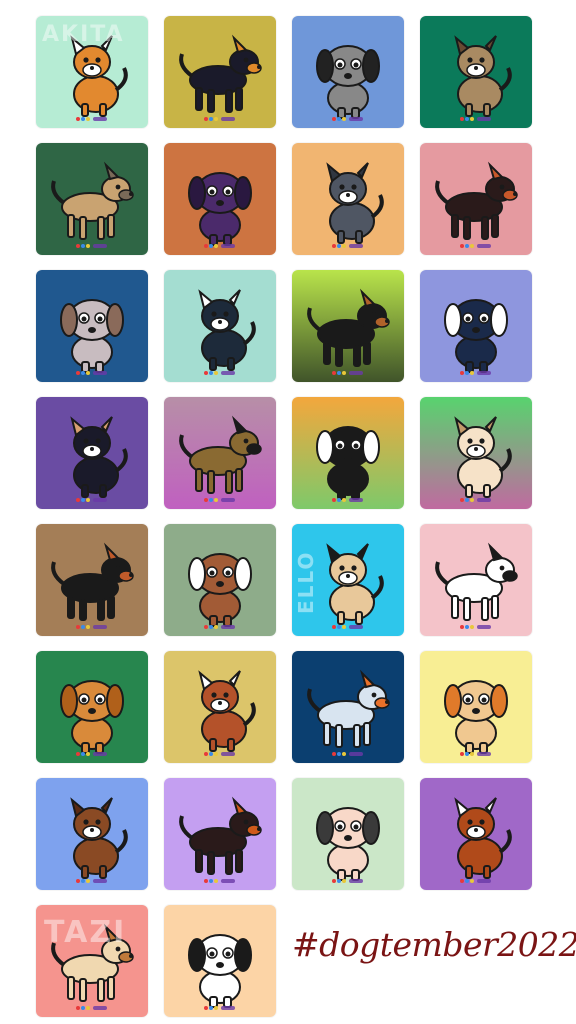 Image resolution: width=576 pixels, height=1024 pixels. What do you see at coordinates (434, 944) in the screenshot?
I see `hashtag-caption: #dogtember2022` at bounding box center [434, 944].